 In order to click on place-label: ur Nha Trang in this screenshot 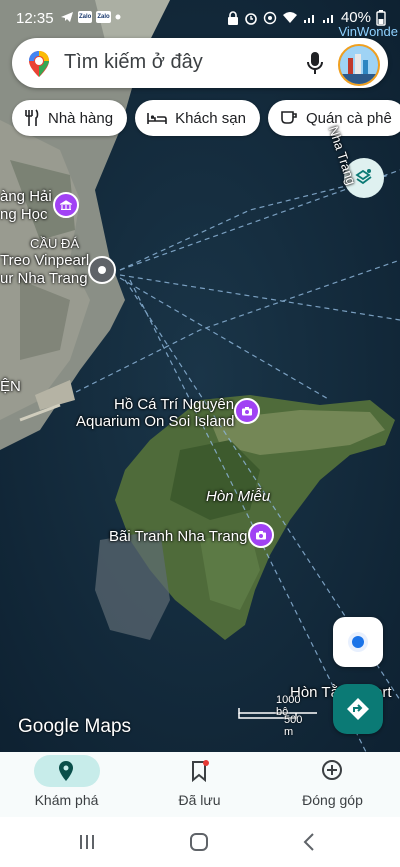, I will do `click(44, 278)`.